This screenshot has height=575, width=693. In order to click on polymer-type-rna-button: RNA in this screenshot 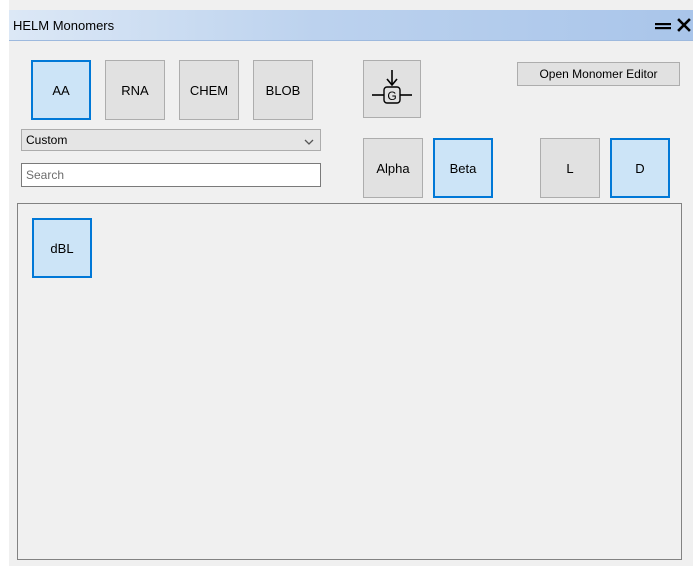, I will do `click(135, 90)`.